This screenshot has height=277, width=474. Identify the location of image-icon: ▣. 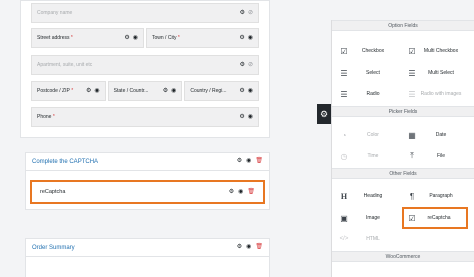
(344, 218).